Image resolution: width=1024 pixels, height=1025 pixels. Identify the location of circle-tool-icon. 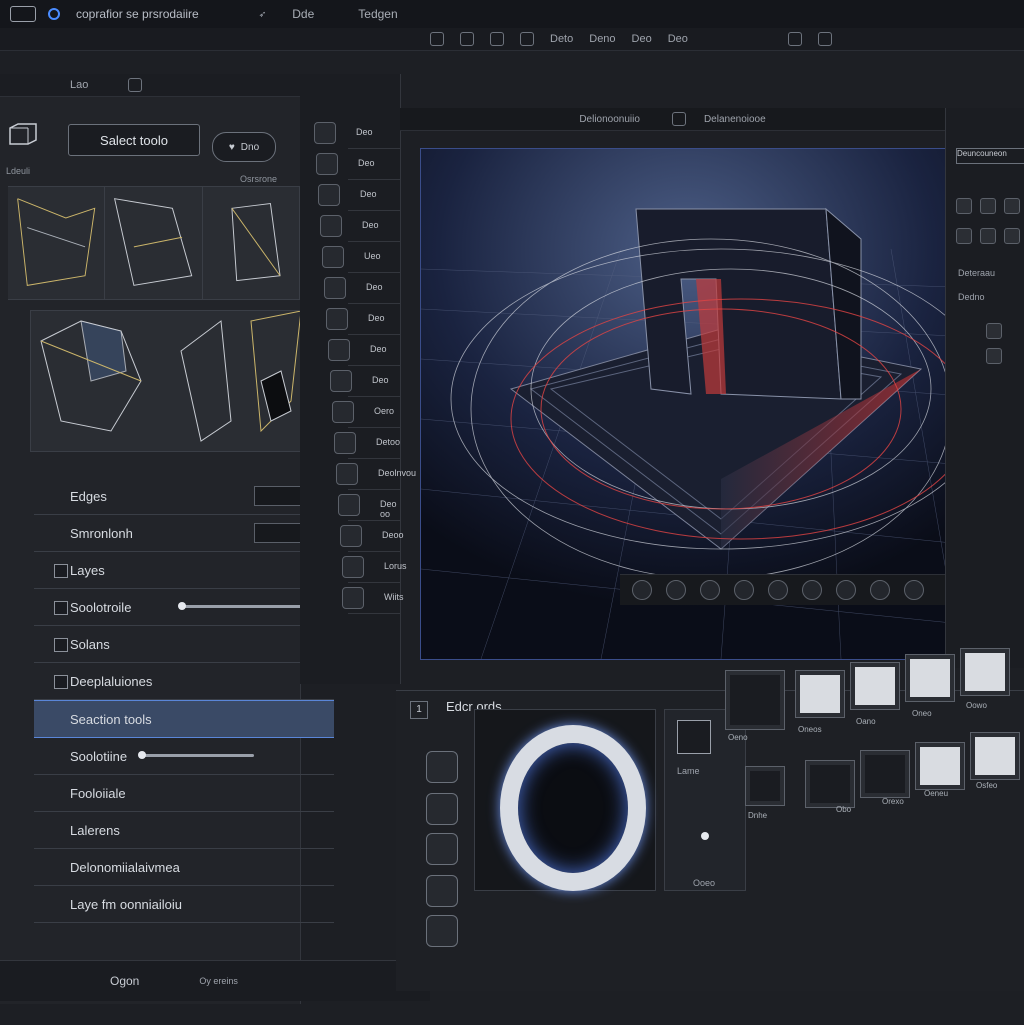
(676, 590).